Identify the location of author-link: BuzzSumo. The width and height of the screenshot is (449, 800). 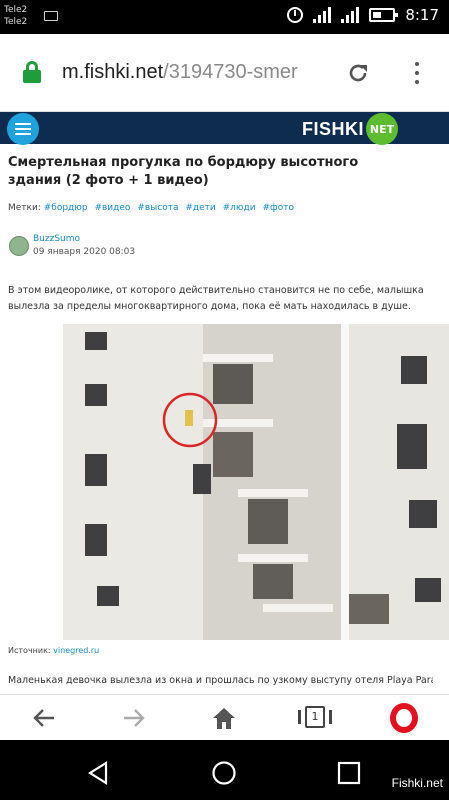
(56, 239).